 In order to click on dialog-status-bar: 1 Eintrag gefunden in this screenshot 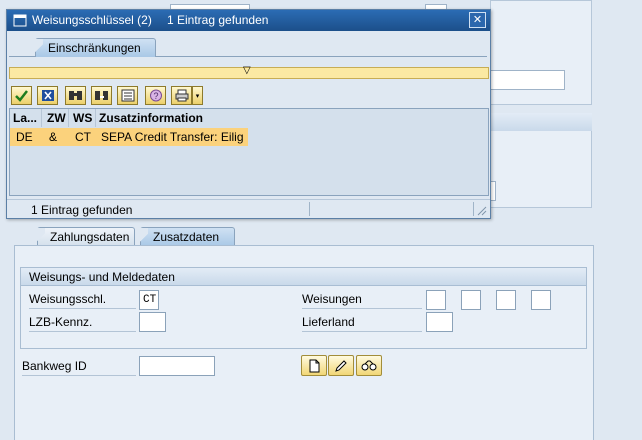, I will do `click(248, 209)`.